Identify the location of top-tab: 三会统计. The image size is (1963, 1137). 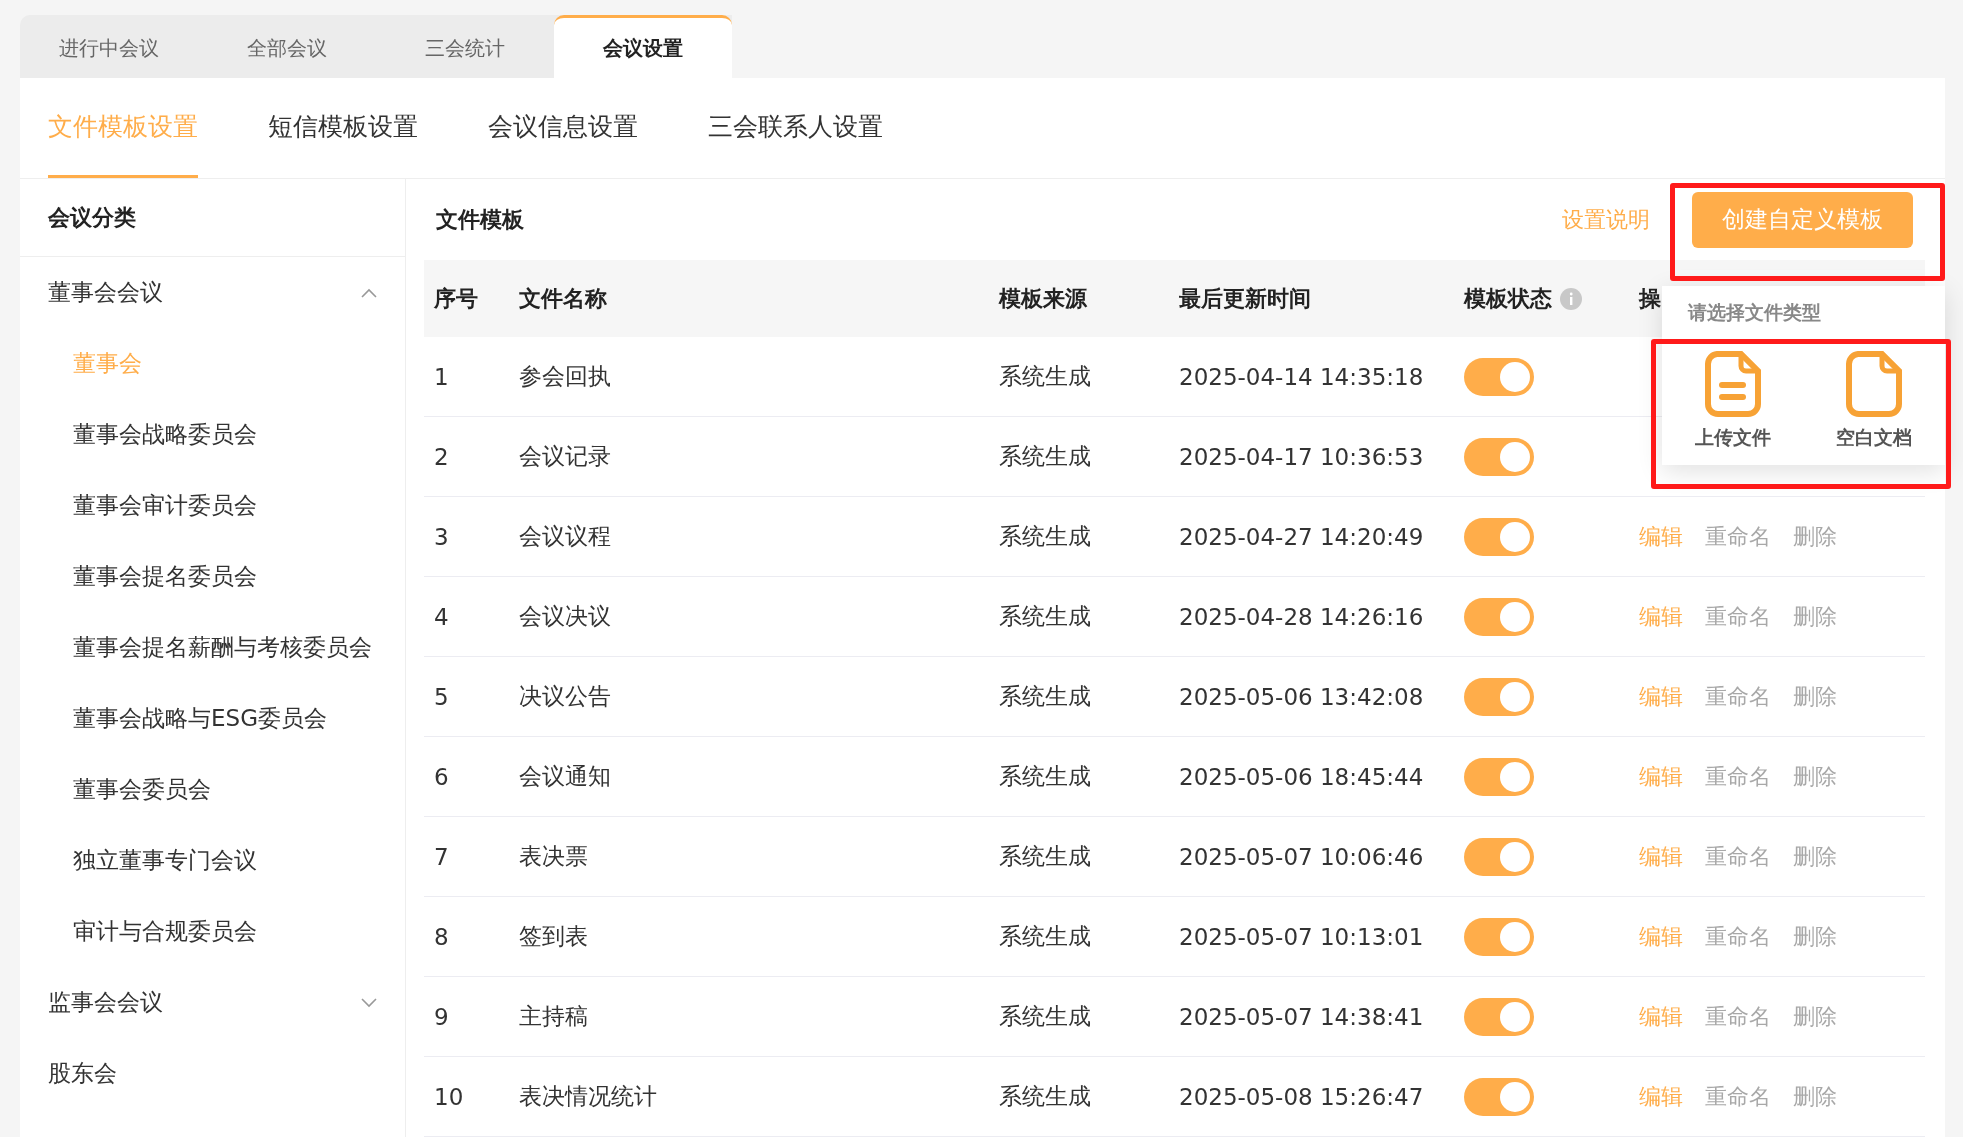
(465, 46).